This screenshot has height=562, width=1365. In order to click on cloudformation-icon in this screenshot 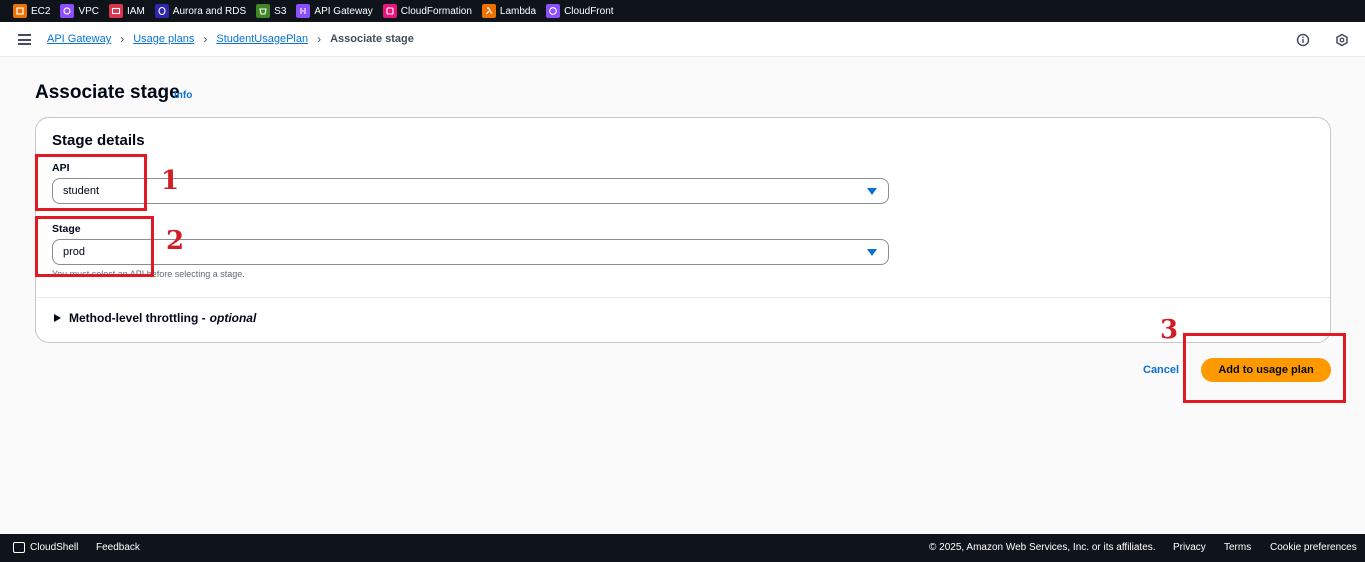, I will do `click(389, 11)`.